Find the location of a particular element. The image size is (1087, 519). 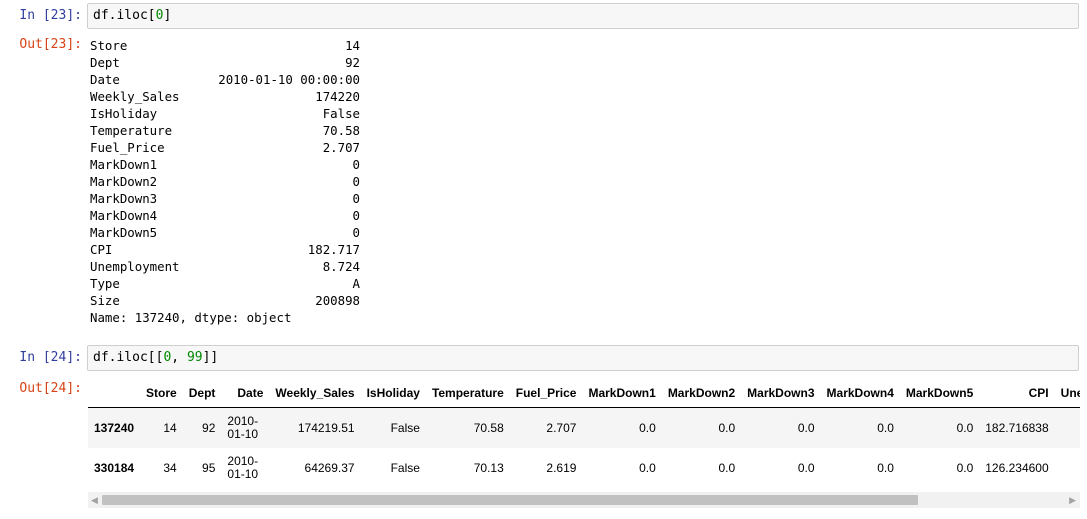

column-header: MarkDown3 is located at coordinates (781, 393).